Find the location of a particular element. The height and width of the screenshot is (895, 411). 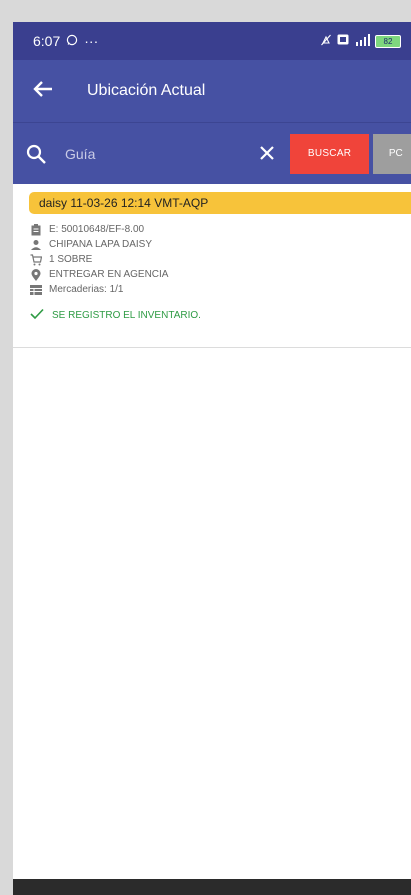

item-person: CHIPANA LAPA DAISY is located at coordinates (101, 244).